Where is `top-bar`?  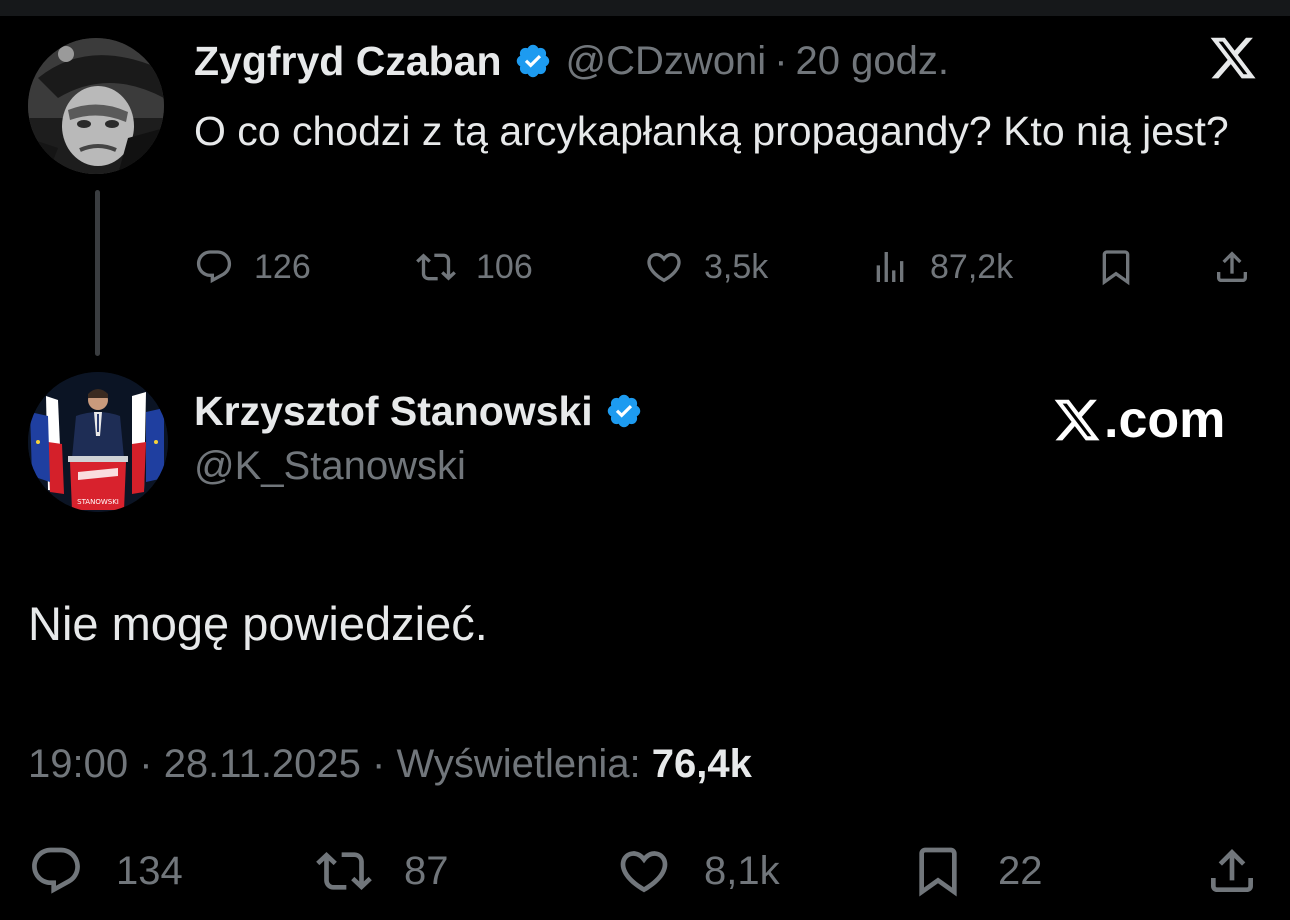 top-bar is located at coordinates (645, 8).